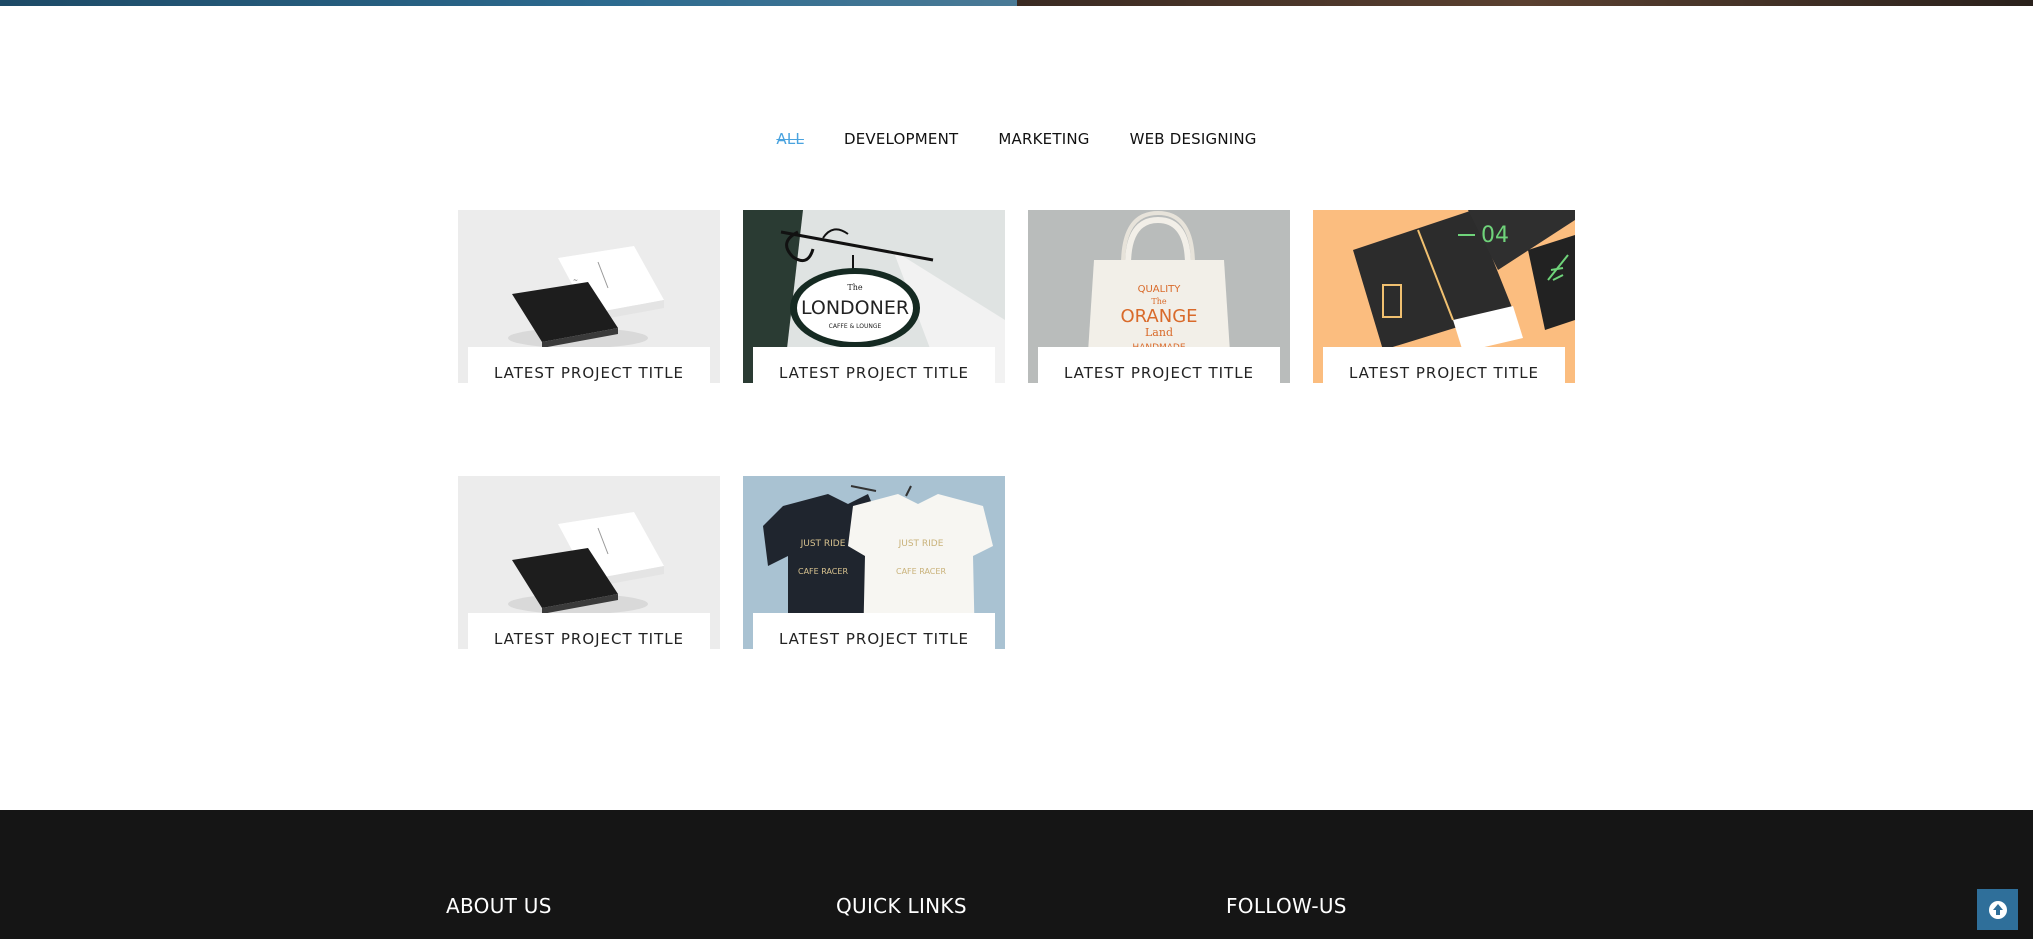  What do you see at coordinates (855, 308) in the screenshot?
I see `sign-name: LONDONER` at bounding box center [855, 308].